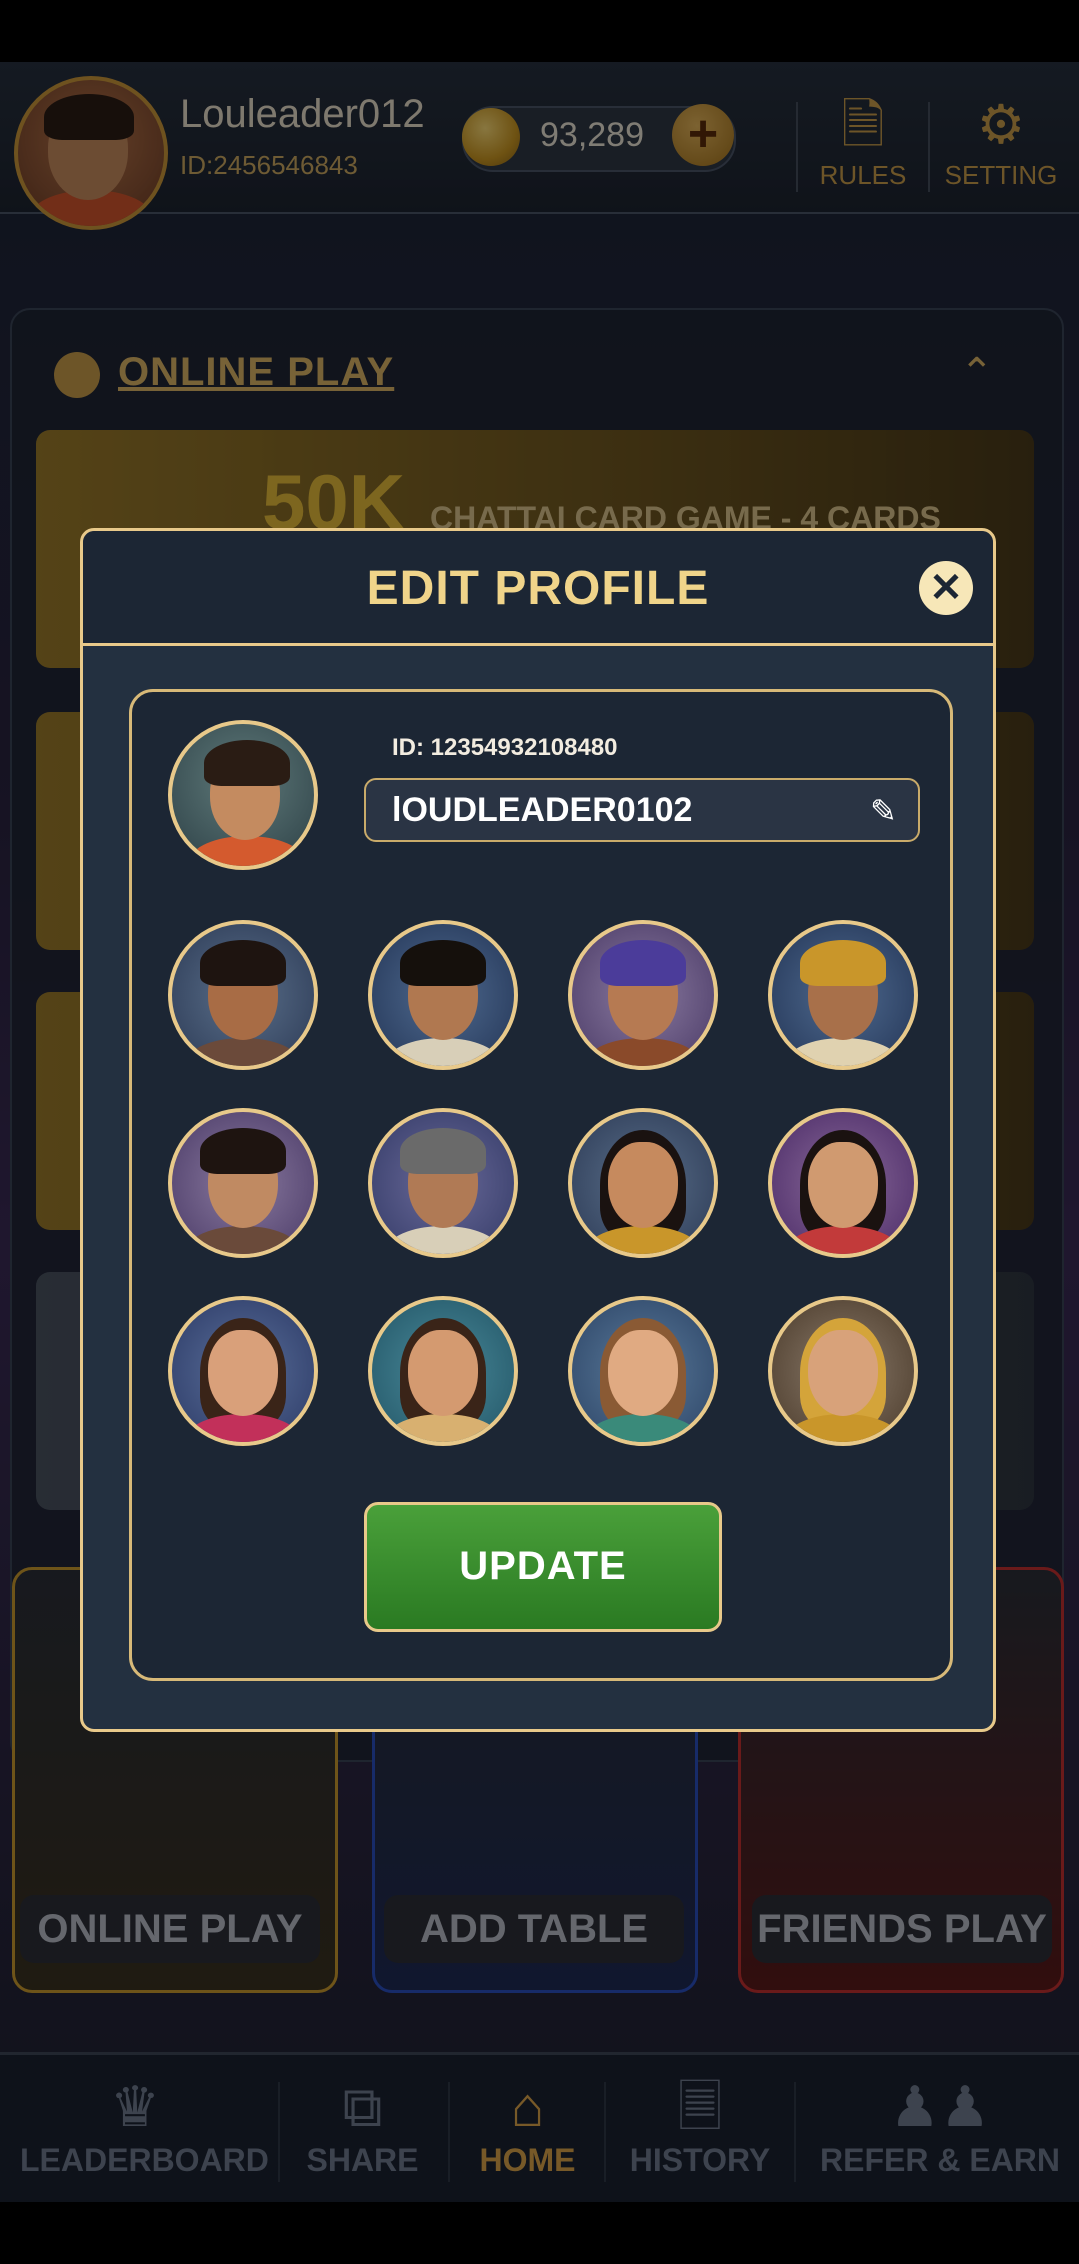  Describe the element at coordinates (543, 1567) in the screenshot. I see `update-button: UPDATE` at that location.